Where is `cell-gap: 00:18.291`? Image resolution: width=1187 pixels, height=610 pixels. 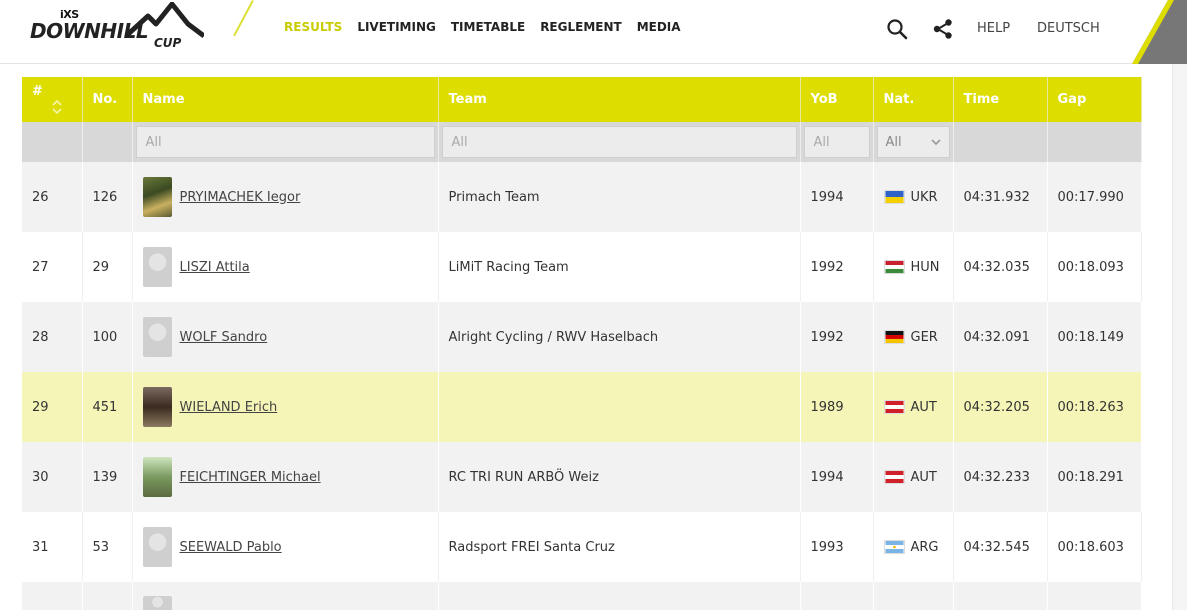 cell-gap: 00:18.291 is located at coordinates (1094, 477).